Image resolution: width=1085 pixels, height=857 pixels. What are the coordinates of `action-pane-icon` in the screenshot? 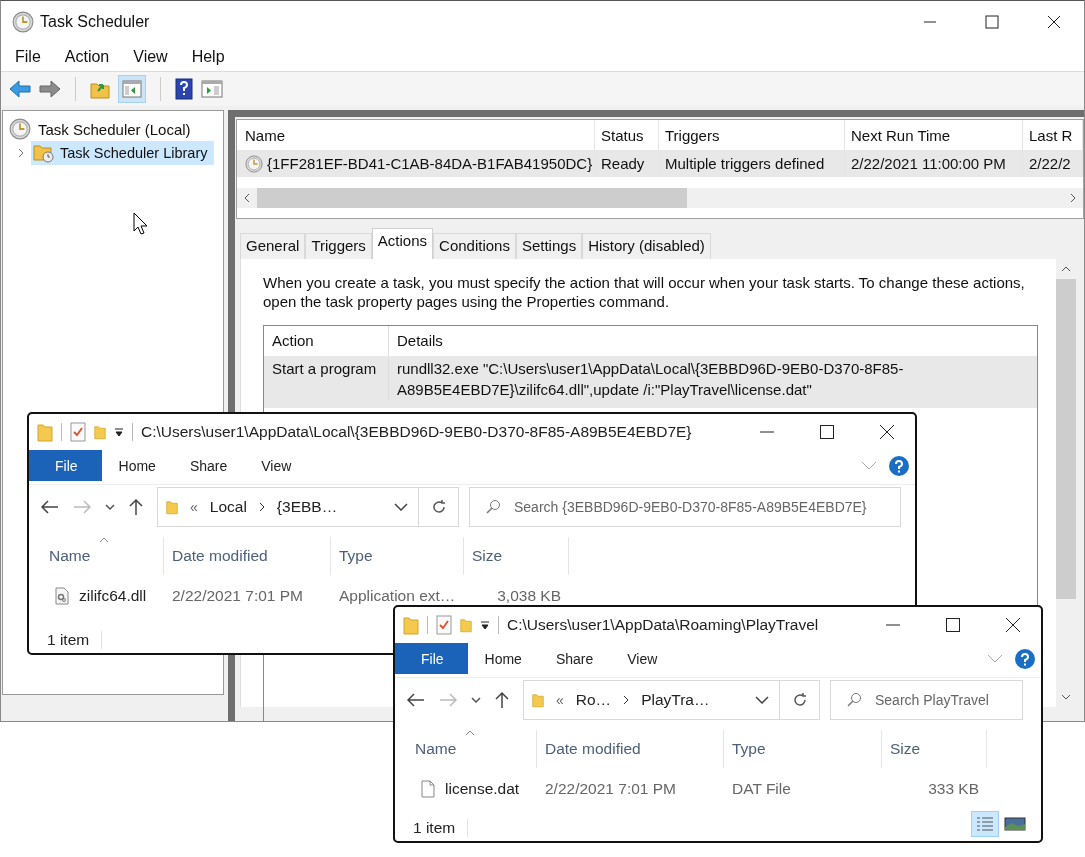 It's located at (212, 89).